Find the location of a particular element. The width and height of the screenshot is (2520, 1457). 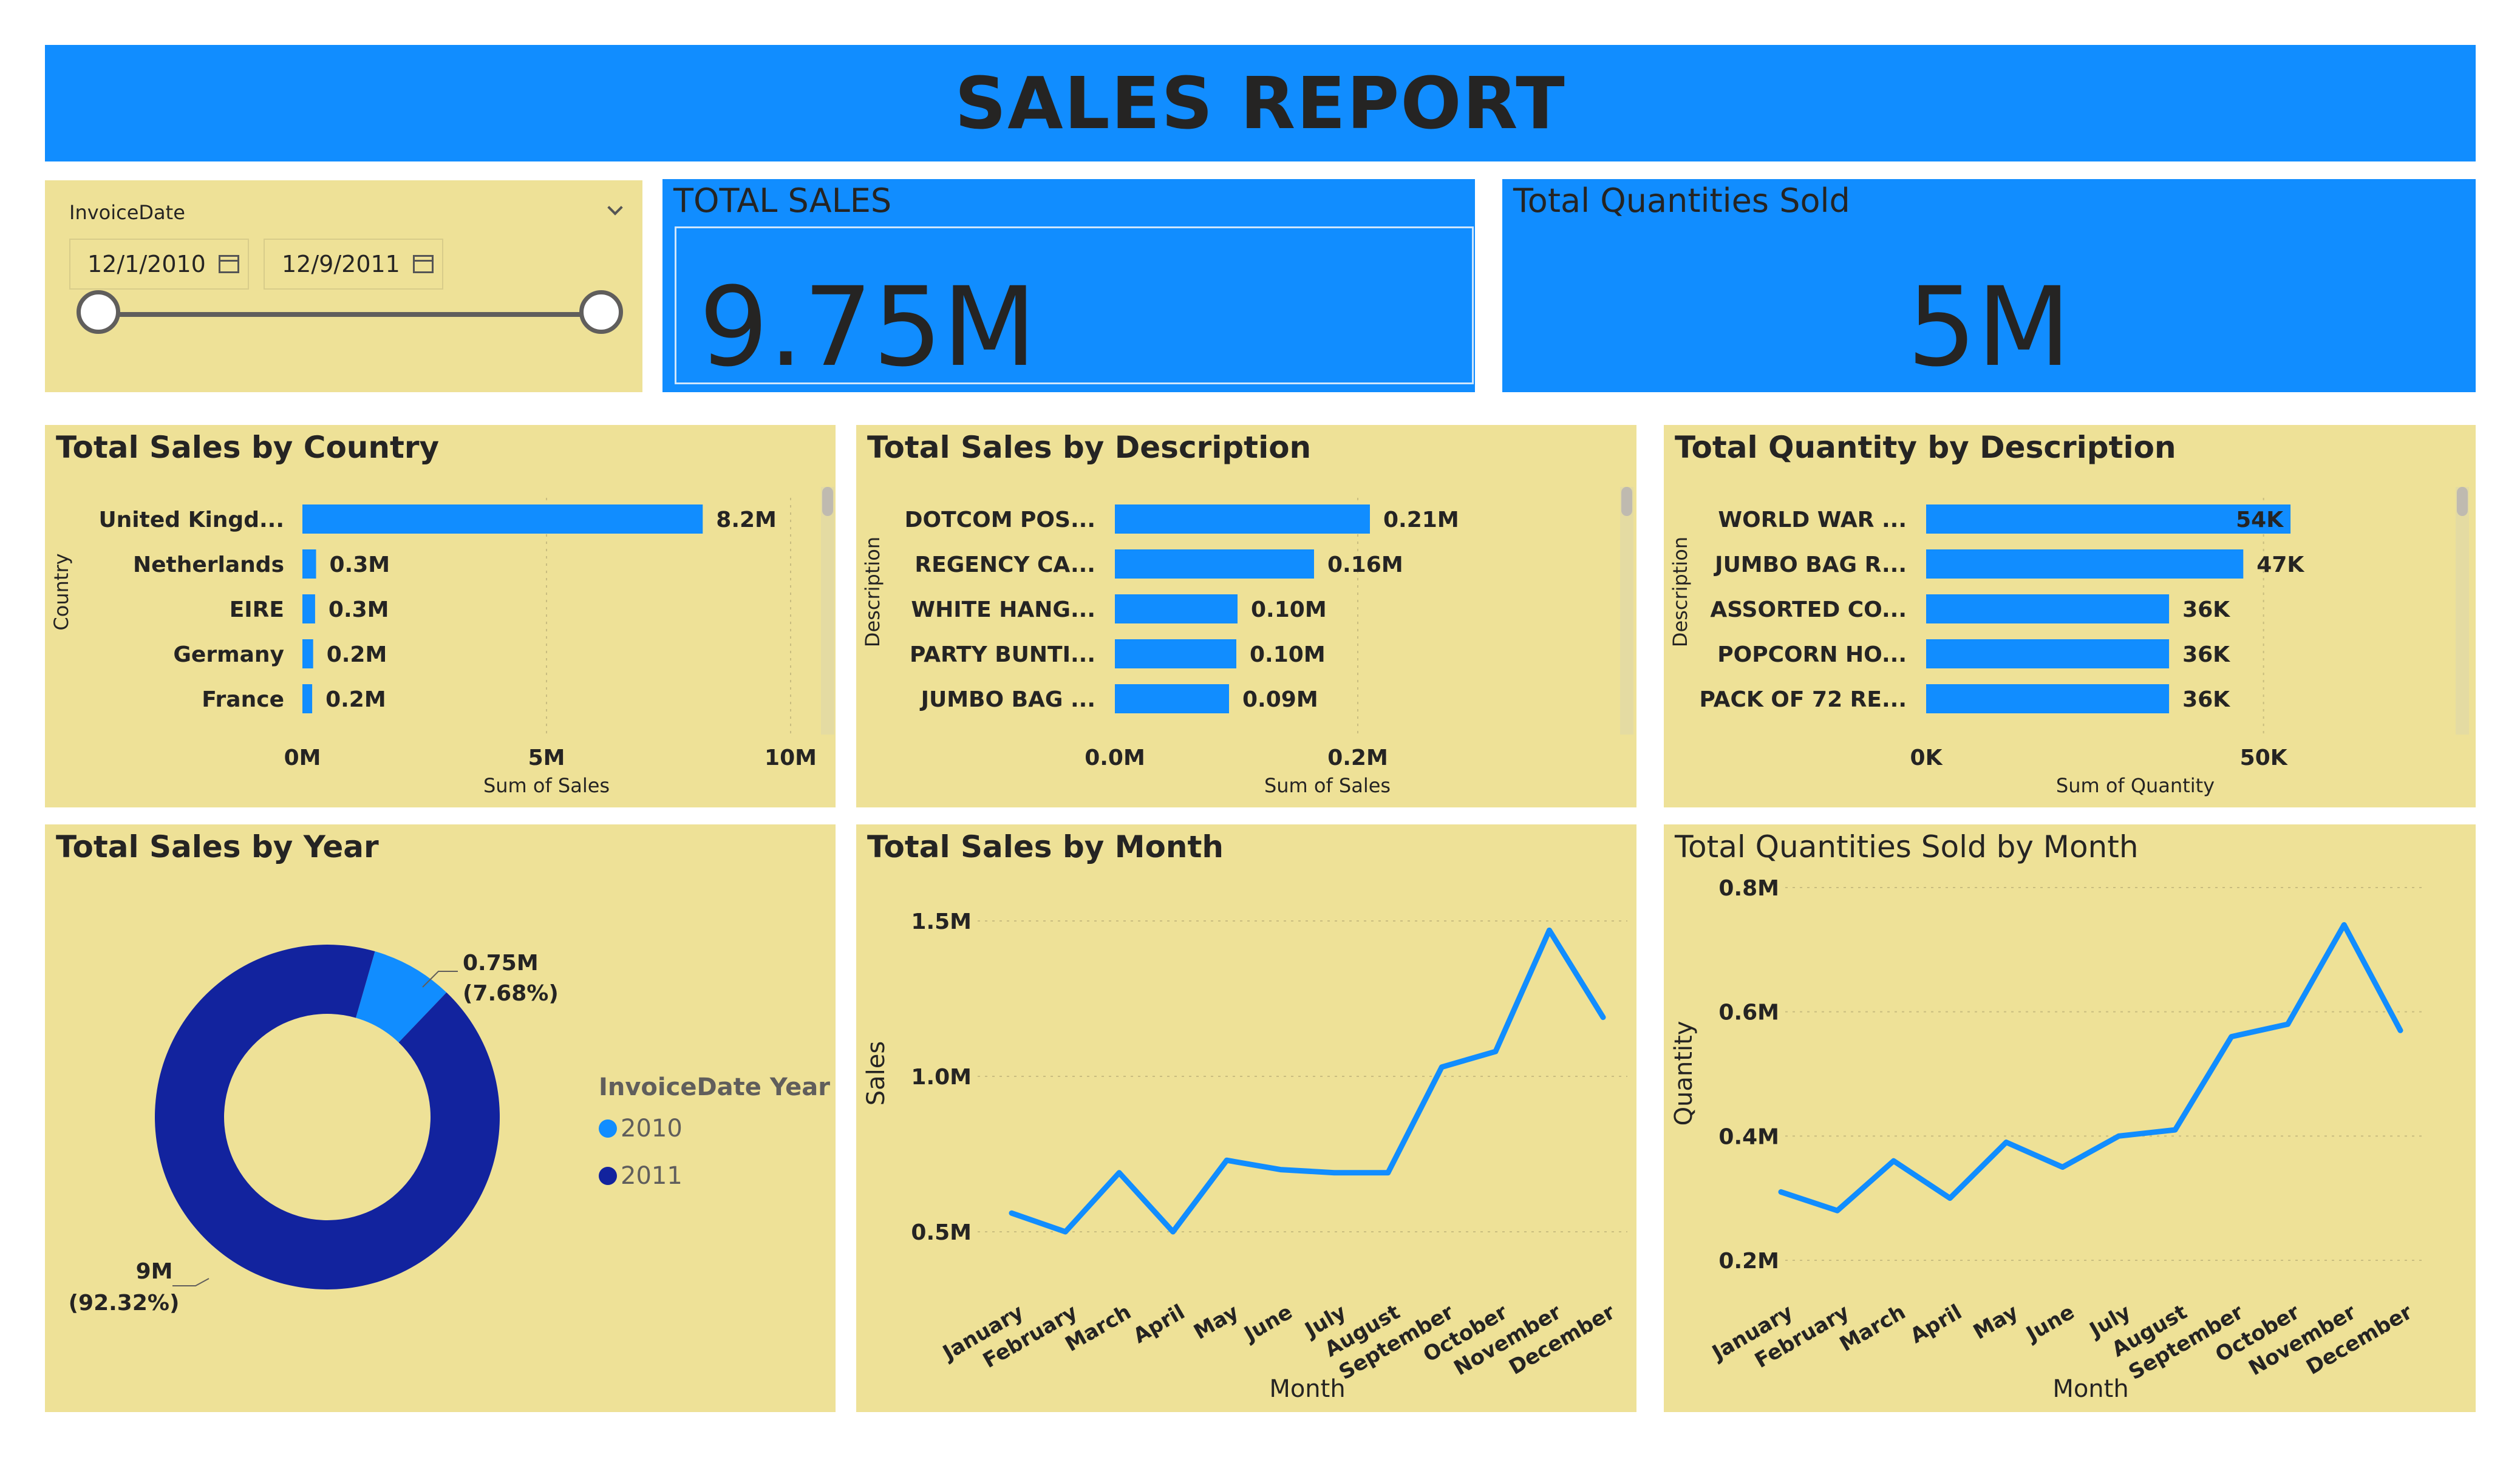

end-date-input: 12/9/2011 is located at coordinates (353, 264).